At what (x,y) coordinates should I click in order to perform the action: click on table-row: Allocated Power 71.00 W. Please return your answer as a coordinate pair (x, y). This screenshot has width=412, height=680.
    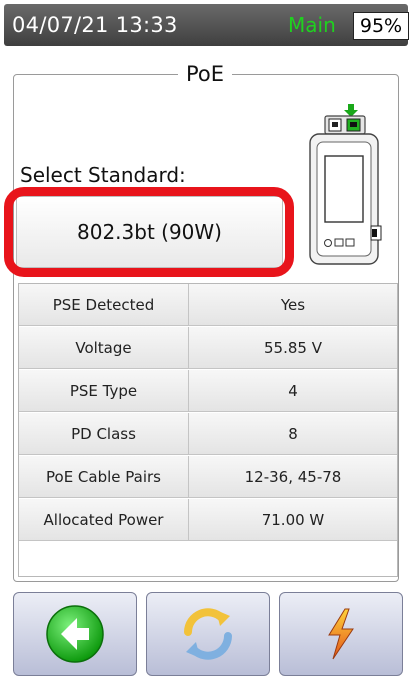
    Looking at the image, I should click on (208, 520).